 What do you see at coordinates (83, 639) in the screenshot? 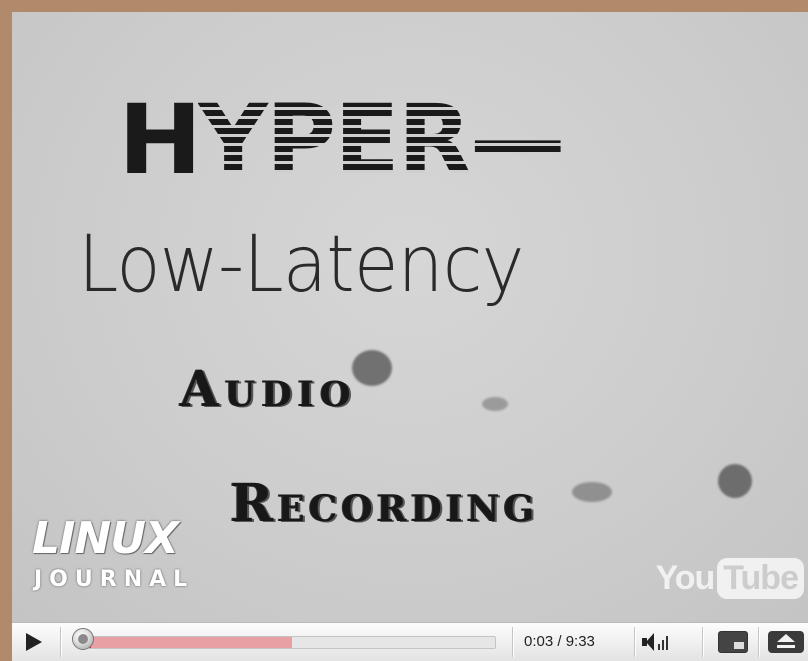
I see `seek-knob` at bounding box center [83, 639].